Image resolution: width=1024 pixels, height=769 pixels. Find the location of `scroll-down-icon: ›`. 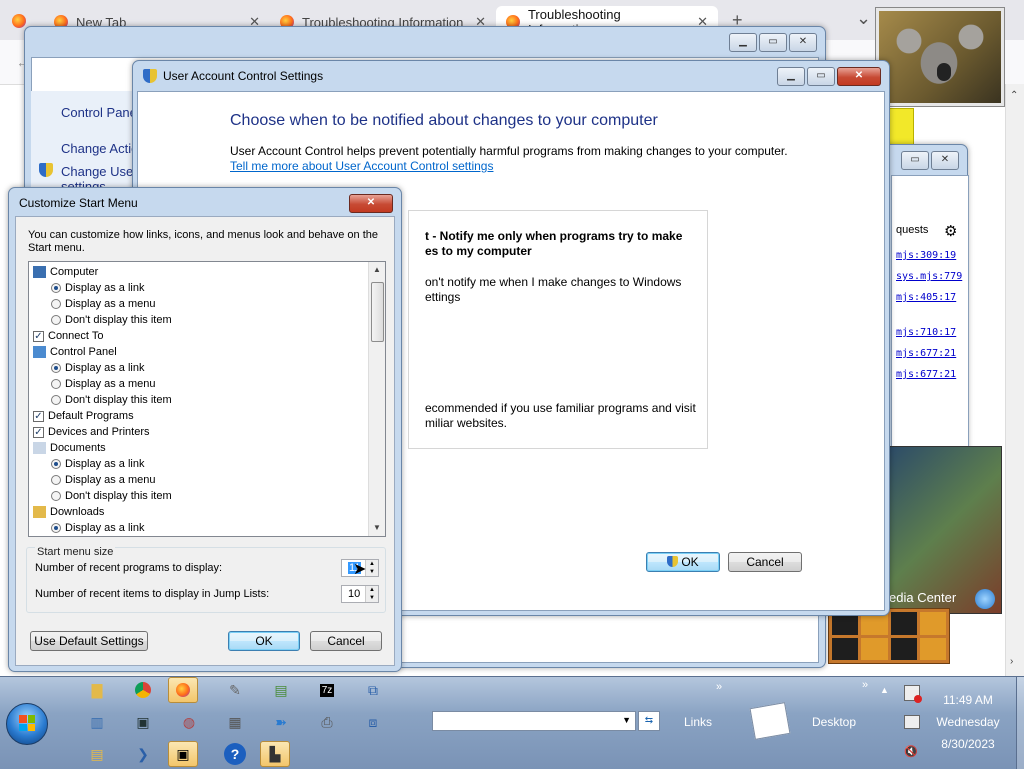

scroll-down-icon: › is located at coordinates (1011, 661).